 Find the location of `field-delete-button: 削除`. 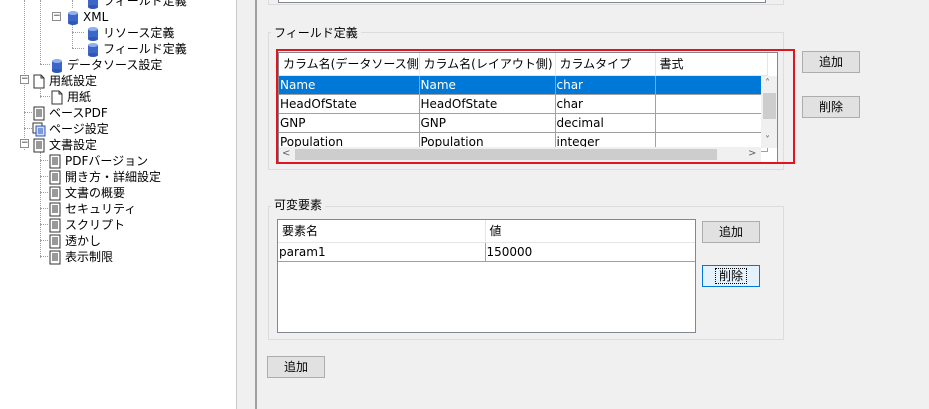

field-delete-button: 削除 is located at coordinates (831, 107).